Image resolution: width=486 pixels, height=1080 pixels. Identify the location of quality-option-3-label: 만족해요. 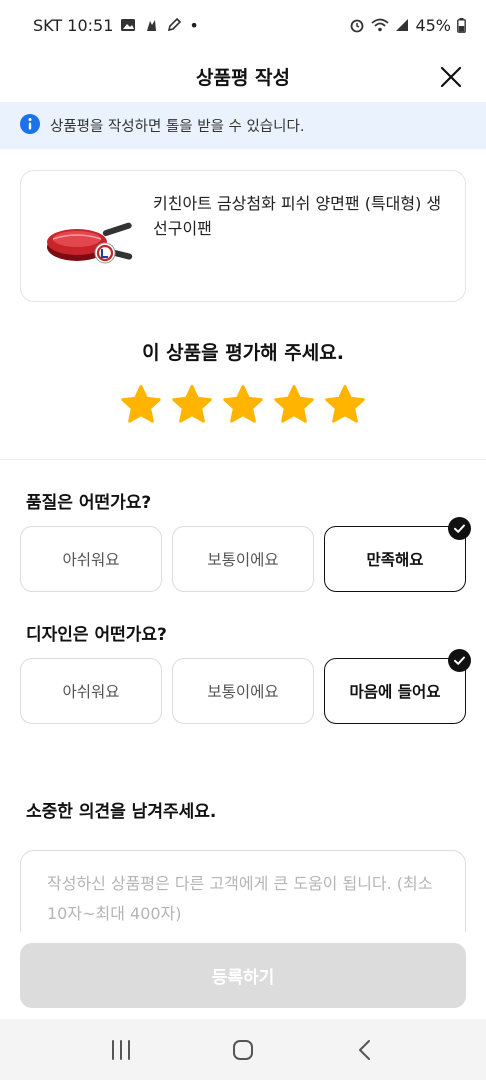
(395, 560).